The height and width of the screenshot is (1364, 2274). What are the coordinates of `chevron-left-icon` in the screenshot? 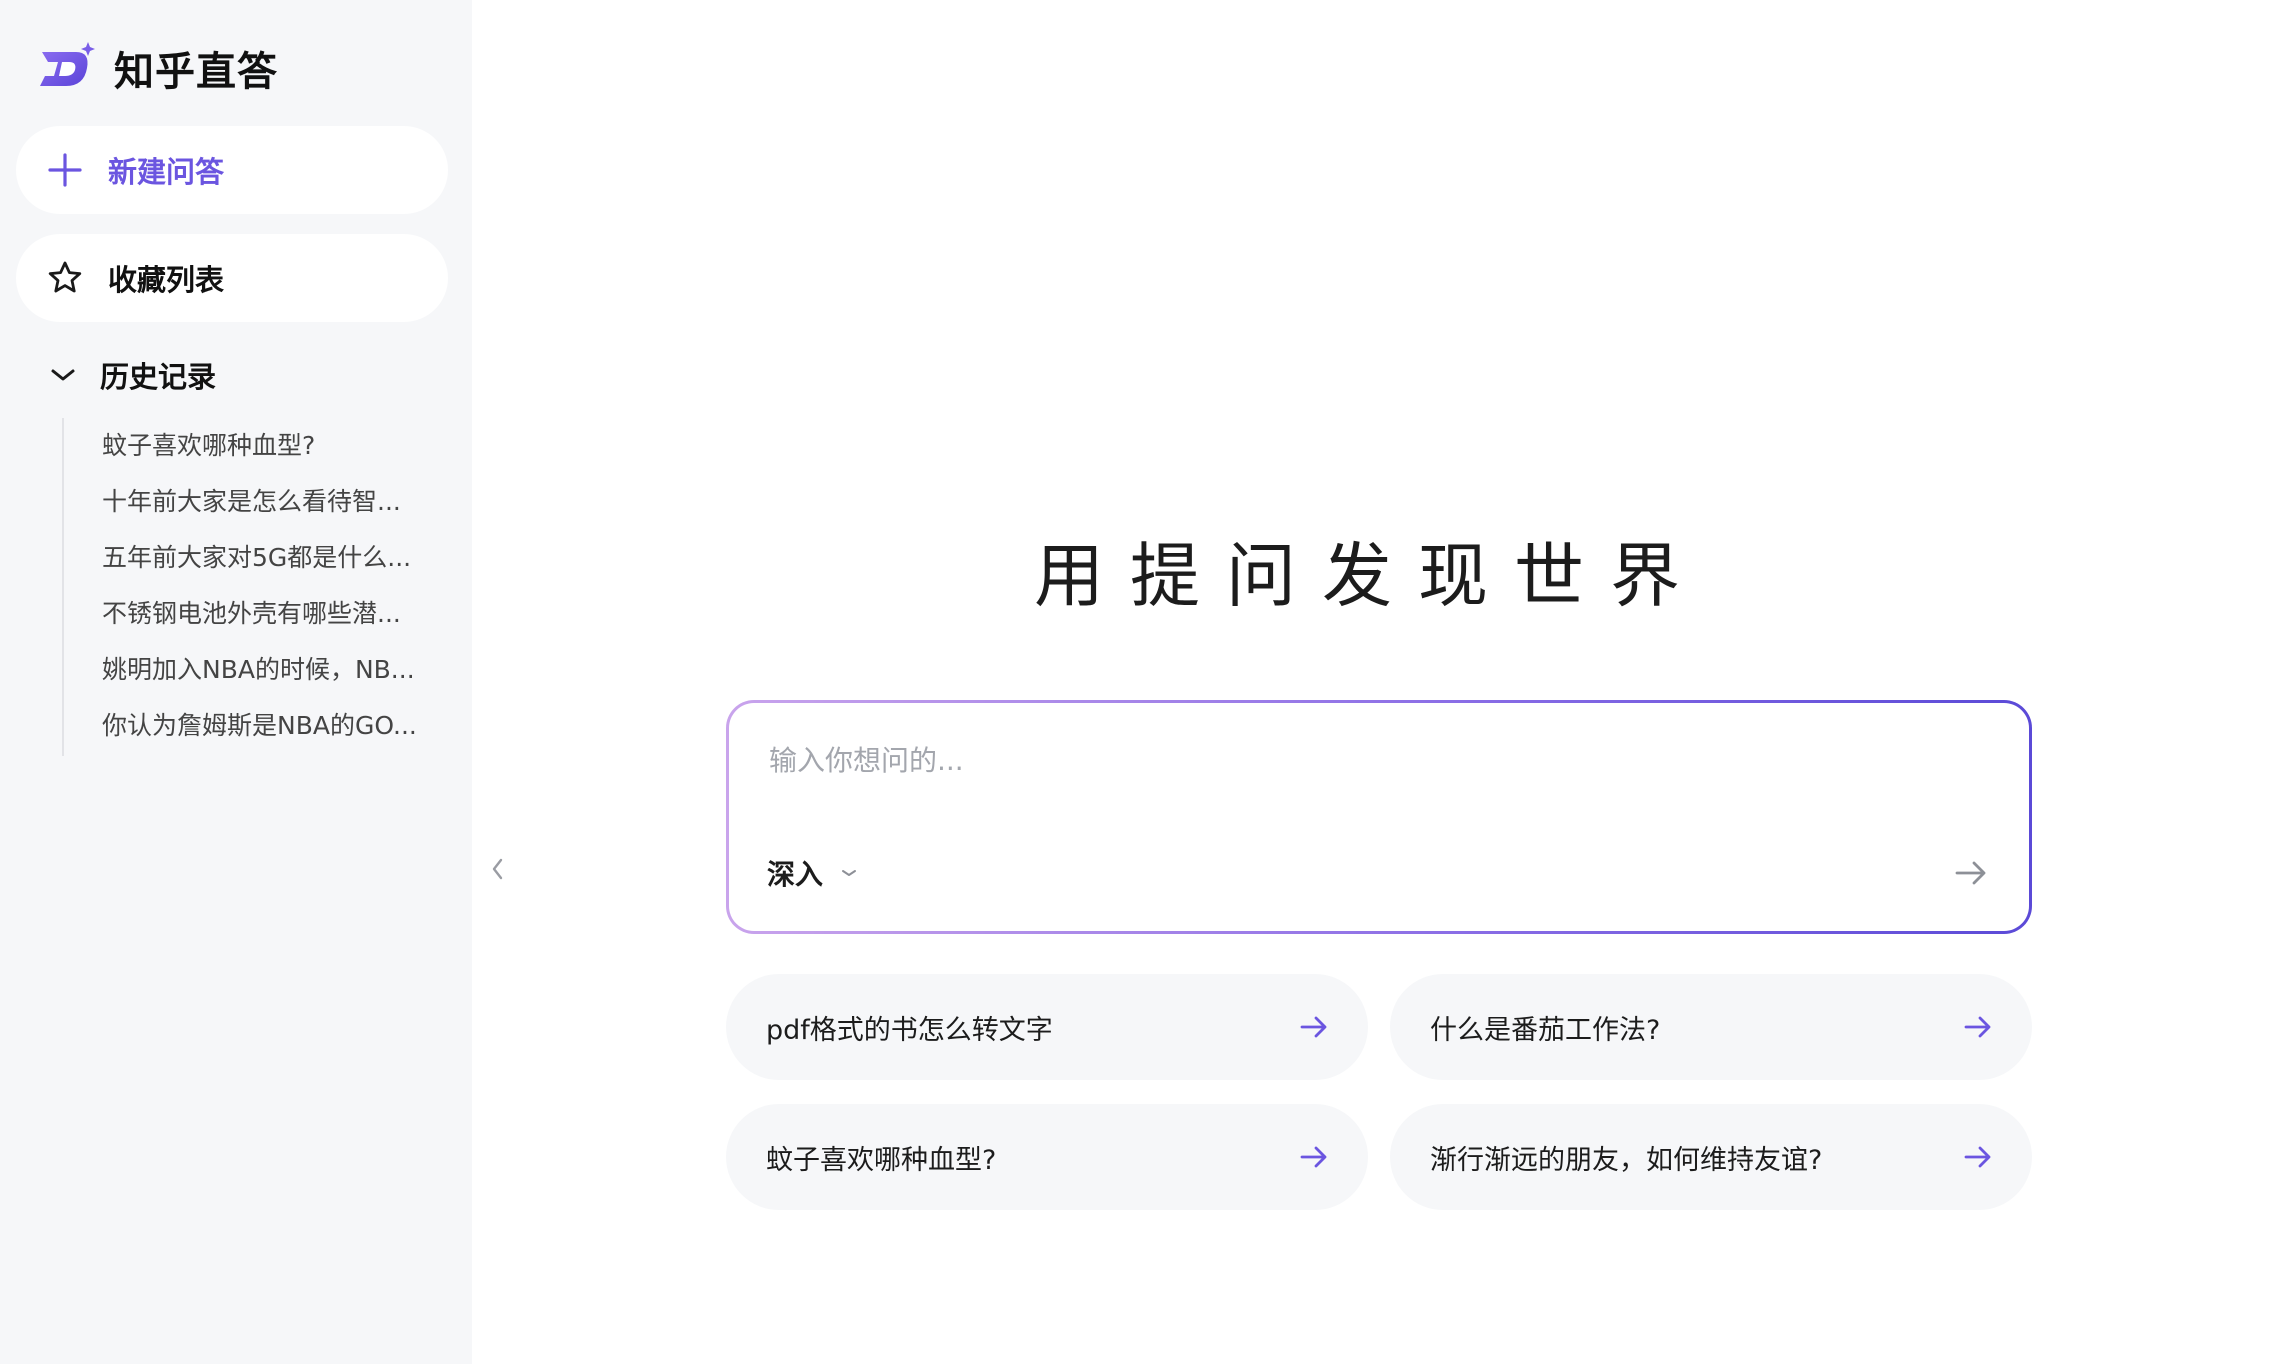 It's located at (497, 869).